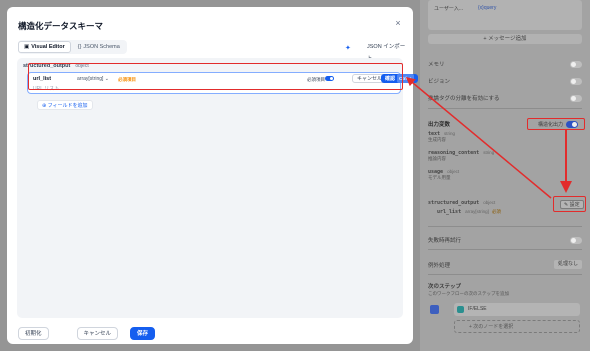 The height and width of the screenshot is (351, 590). What do you see at coordinates (27, 47) in the screenshot?
I see `layout-icon: ▣` at bounding box center [27, 47].